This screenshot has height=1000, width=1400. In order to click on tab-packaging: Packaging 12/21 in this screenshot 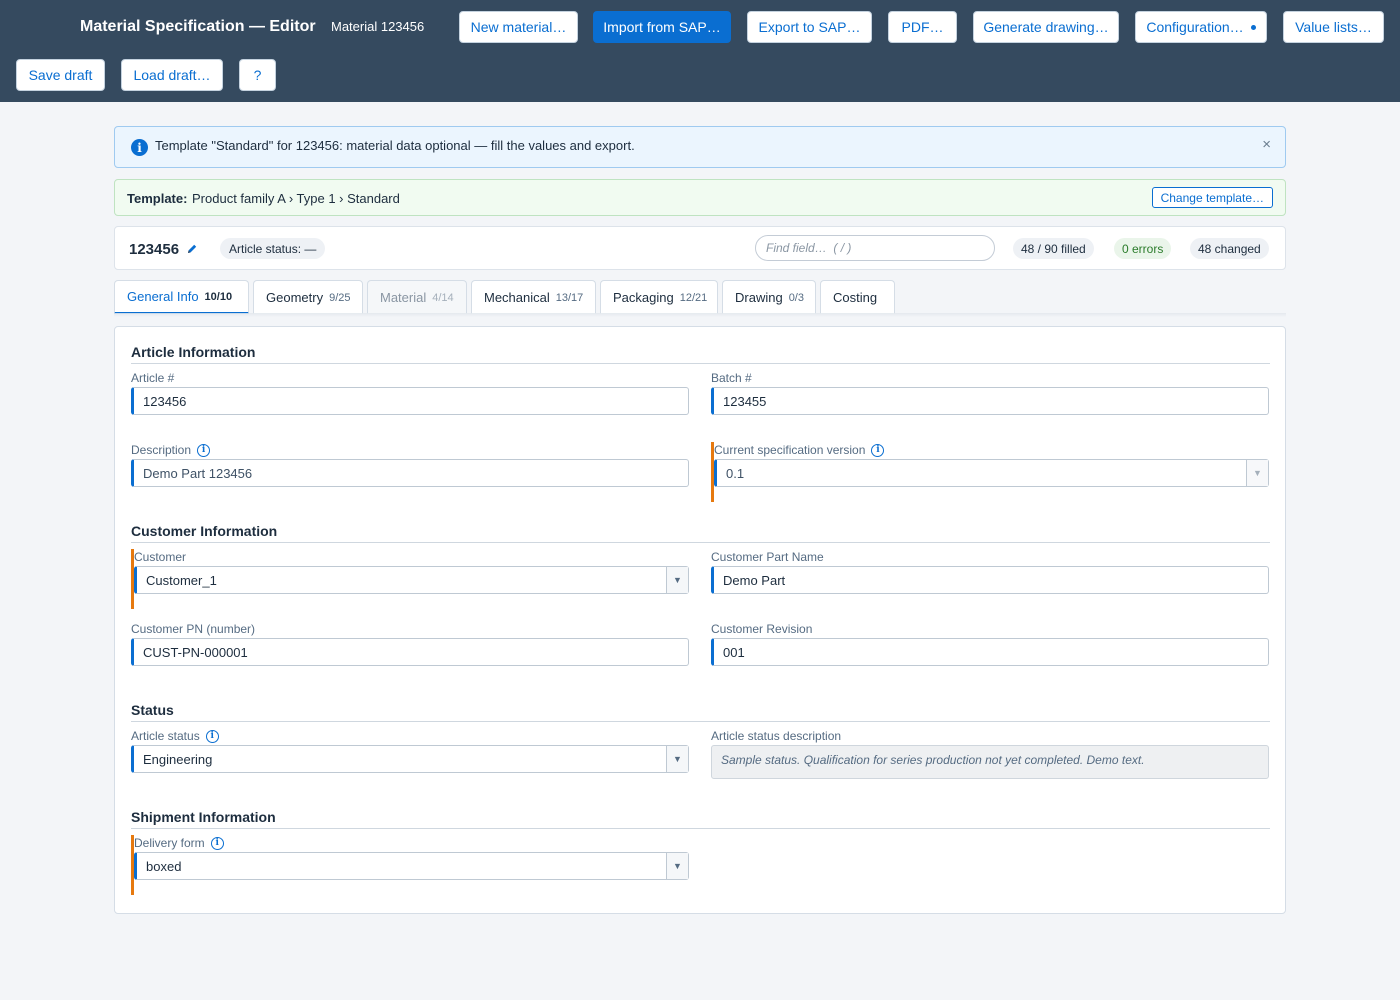, I will do `click(659, 297)`.